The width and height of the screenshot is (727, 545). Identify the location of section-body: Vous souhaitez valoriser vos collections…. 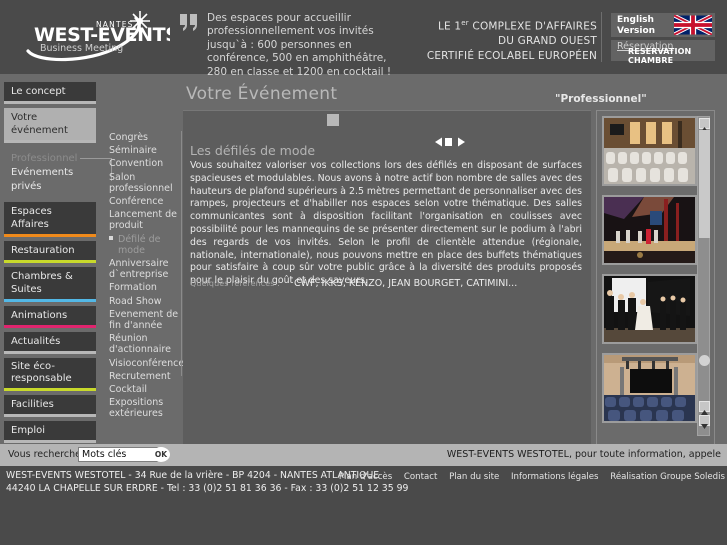
(386, 223).